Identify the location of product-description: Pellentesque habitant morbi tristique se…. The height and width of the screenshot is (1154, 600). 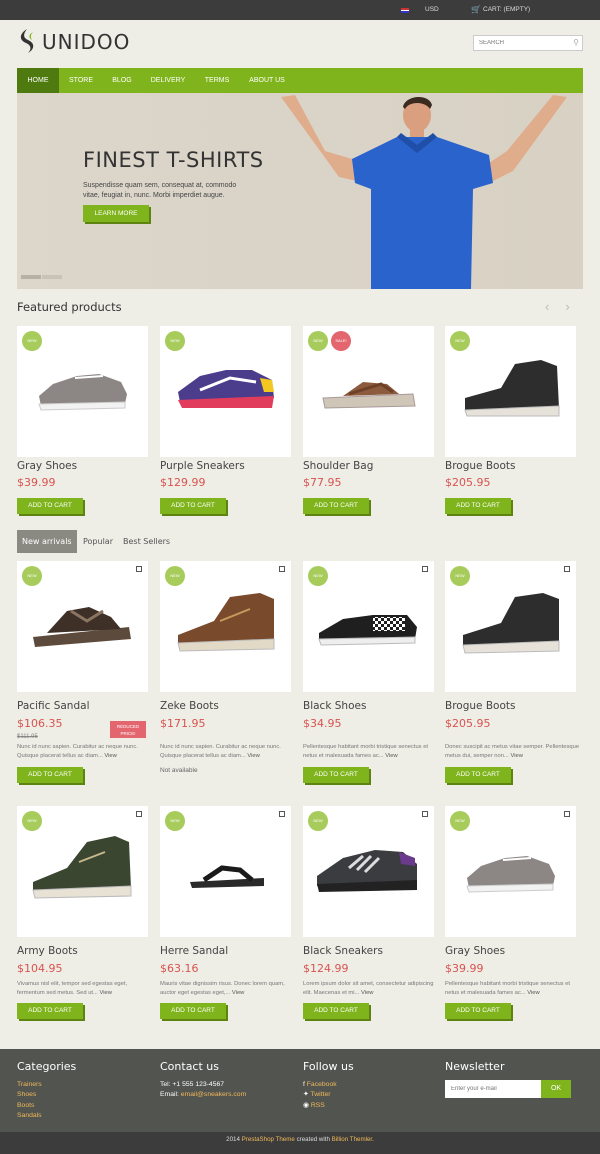
(366, 751).